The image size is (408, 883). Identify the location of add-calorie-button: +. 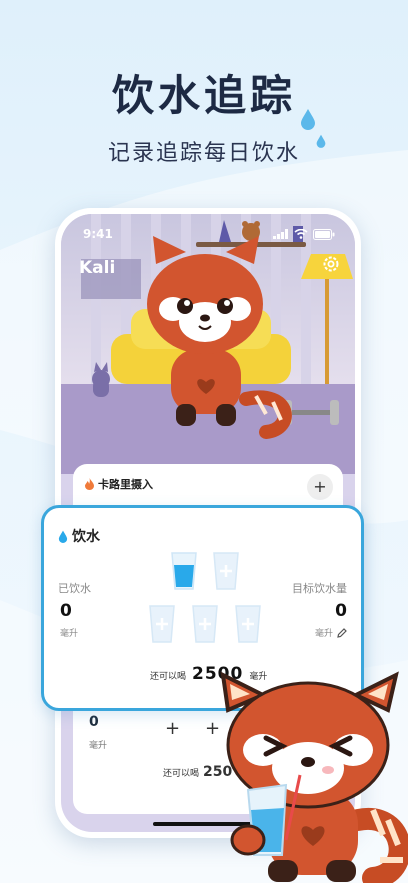
(320, 487).